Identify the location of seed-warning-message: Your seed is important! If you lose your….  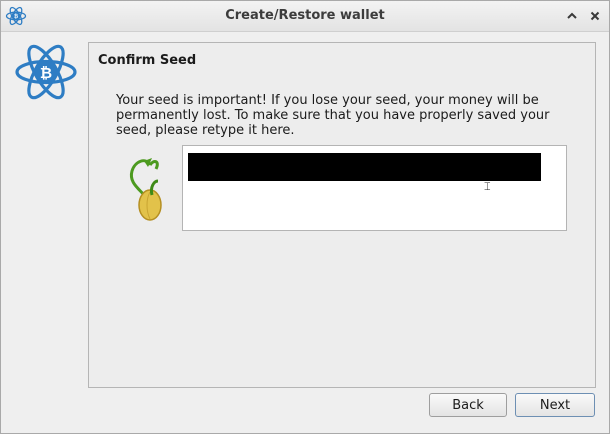
(333, 115).